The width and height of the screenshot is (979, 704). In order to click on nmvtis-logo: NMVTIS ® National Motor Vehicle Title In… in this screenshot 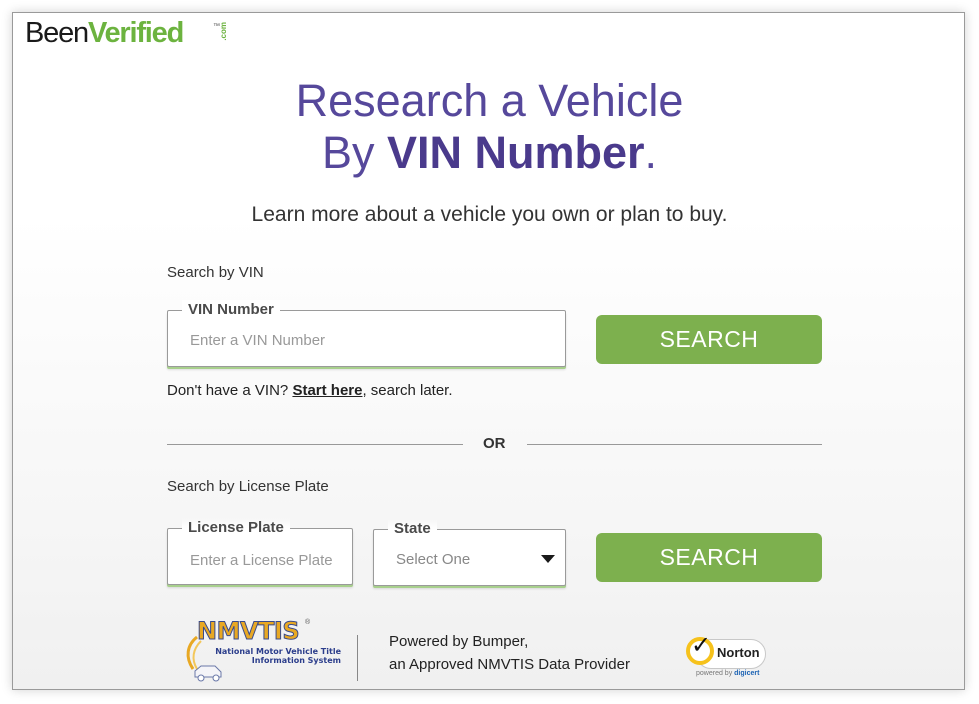, I will do `click(262, 649)`.